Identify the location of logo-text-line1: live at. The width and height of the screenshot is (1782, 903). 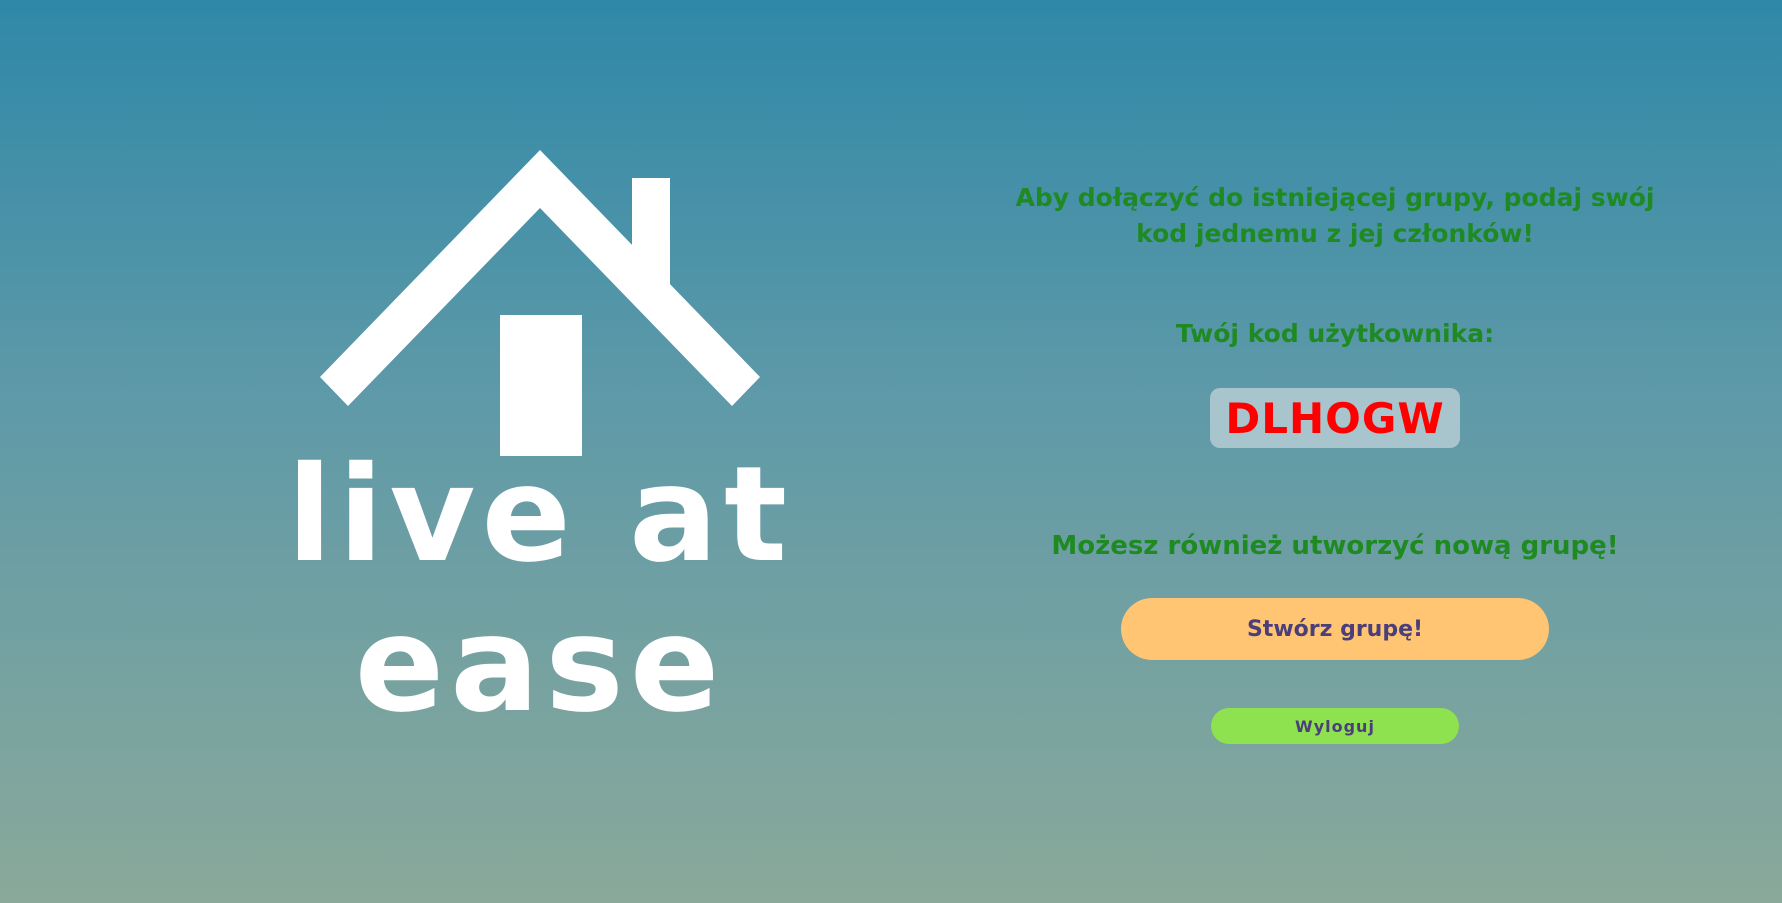
(540, 515).